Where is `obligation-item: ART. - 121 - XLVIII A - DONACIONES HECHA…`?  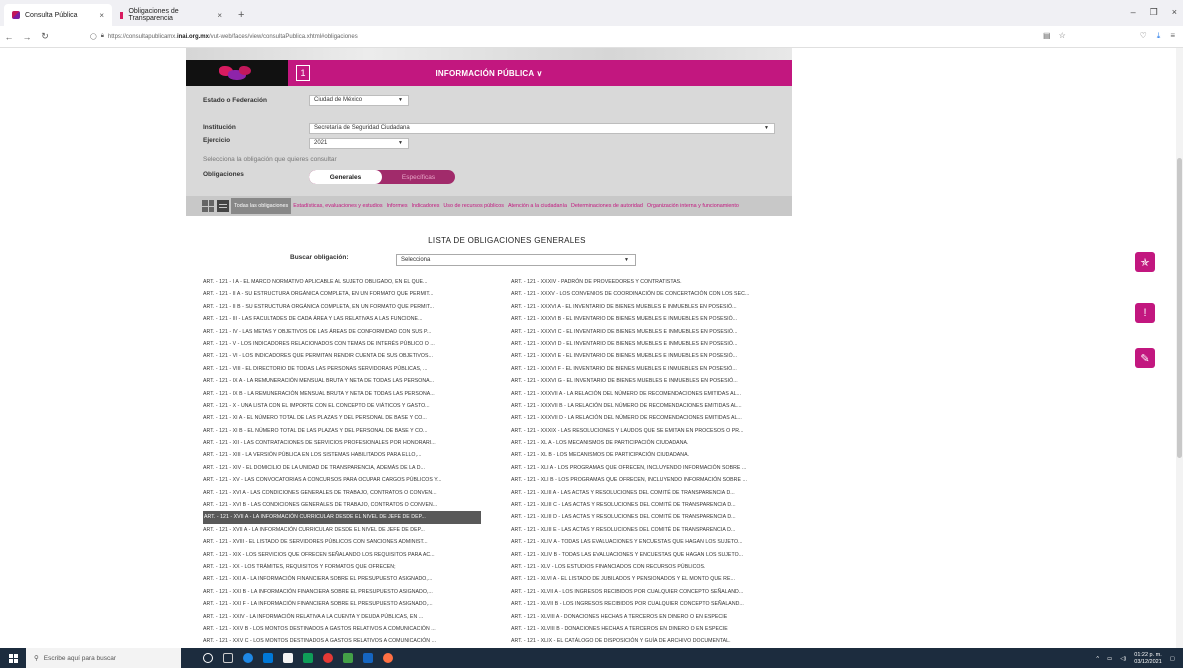
obligation-item: ART. - 121 - XLVIII A - DONACIONES HECHA… is located at coordinates (661, 617).